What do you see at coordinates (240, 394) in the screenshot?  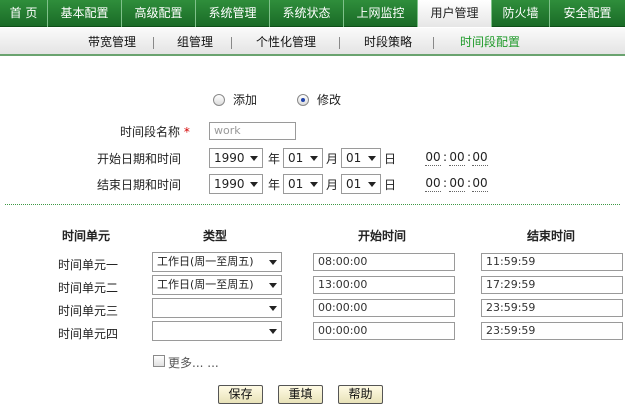 I see `save-button: 保存` at bounding box center [240, 394].